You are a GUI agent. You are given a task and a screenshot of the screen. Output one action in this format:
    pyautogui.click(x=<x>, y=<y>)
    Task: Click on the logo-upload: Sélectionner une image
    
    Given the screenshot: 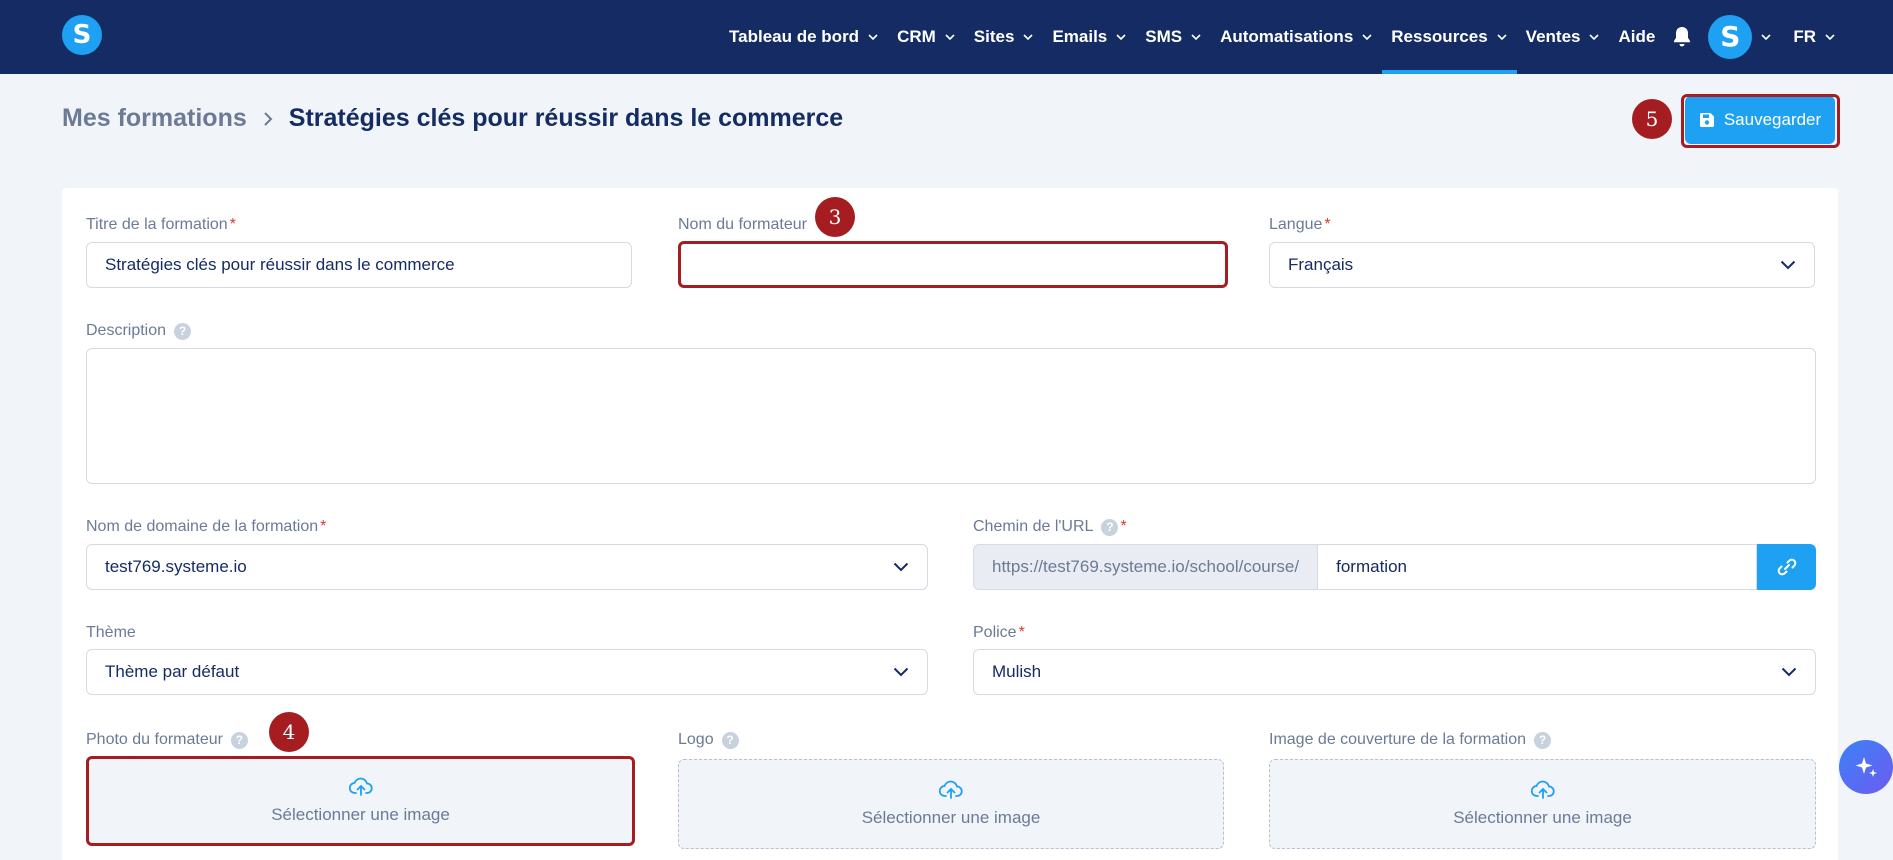 What is the action you would take?
    pyautogui.click(x=951, y=804)
    